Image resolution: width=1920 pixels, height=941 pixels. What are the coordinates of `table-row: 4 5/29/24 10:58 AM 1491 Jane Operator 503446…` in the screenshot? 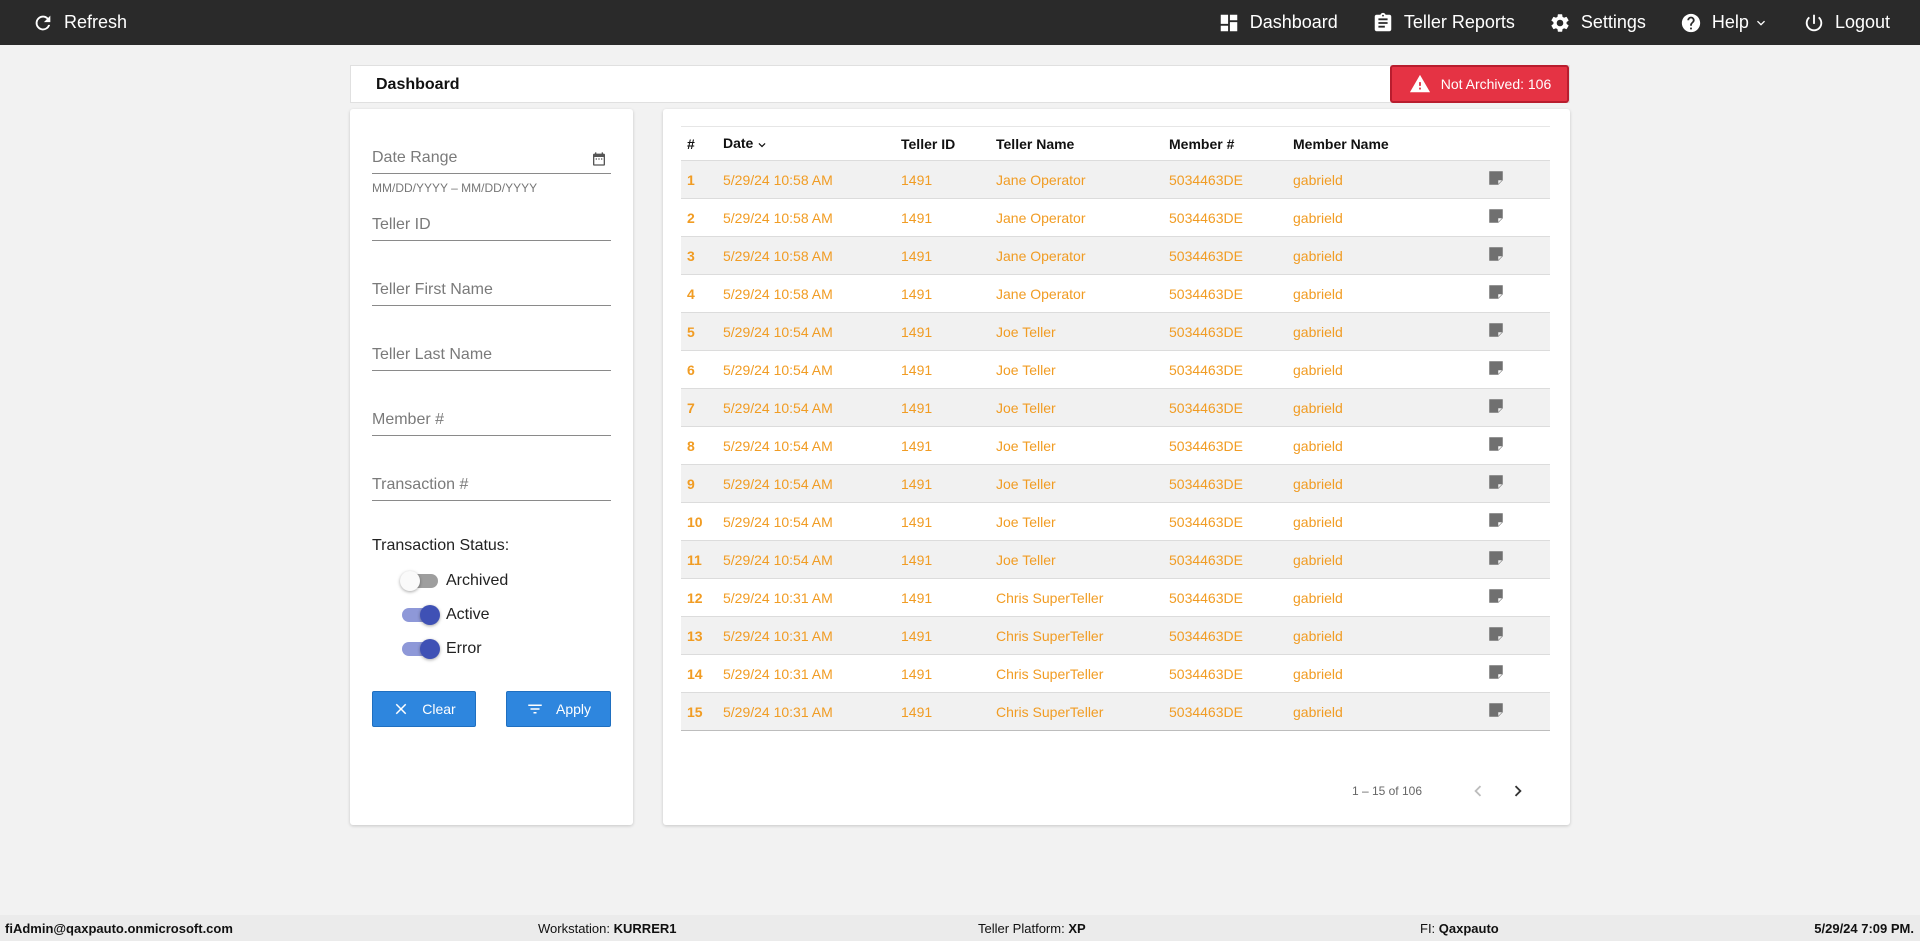 It's located at (1115, 294).